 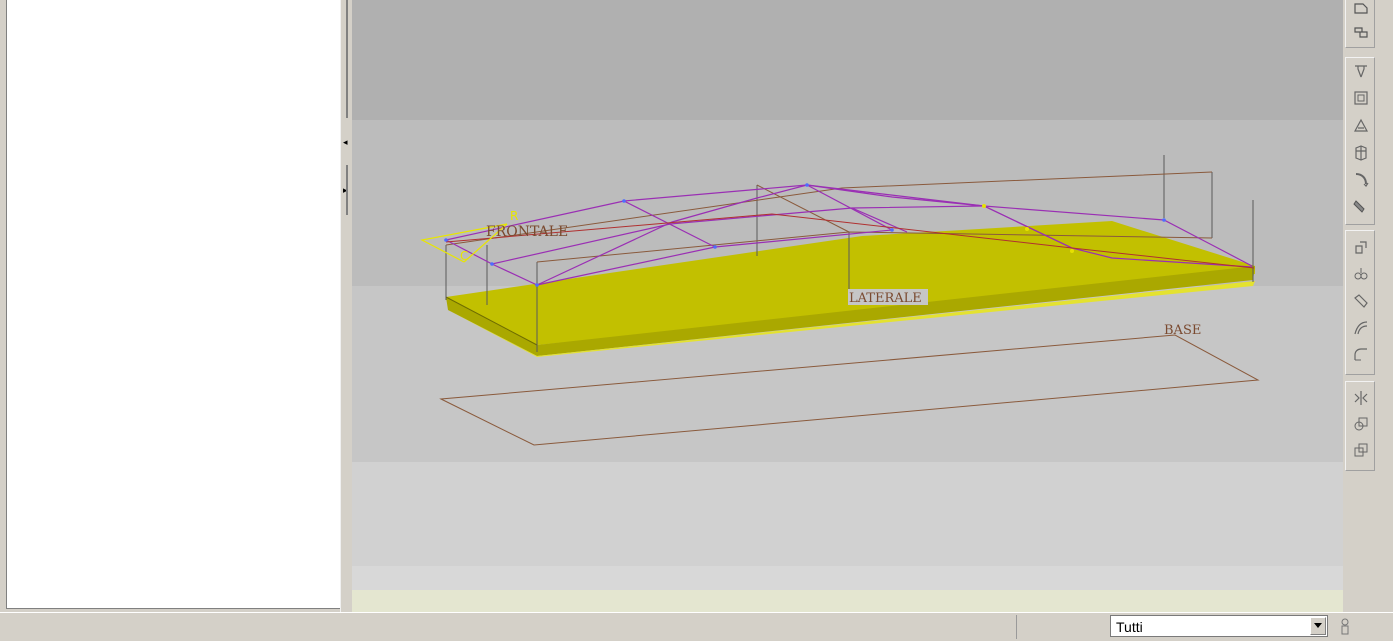 I want to click on toolbar-group-features, so click(x=1360, y=141).